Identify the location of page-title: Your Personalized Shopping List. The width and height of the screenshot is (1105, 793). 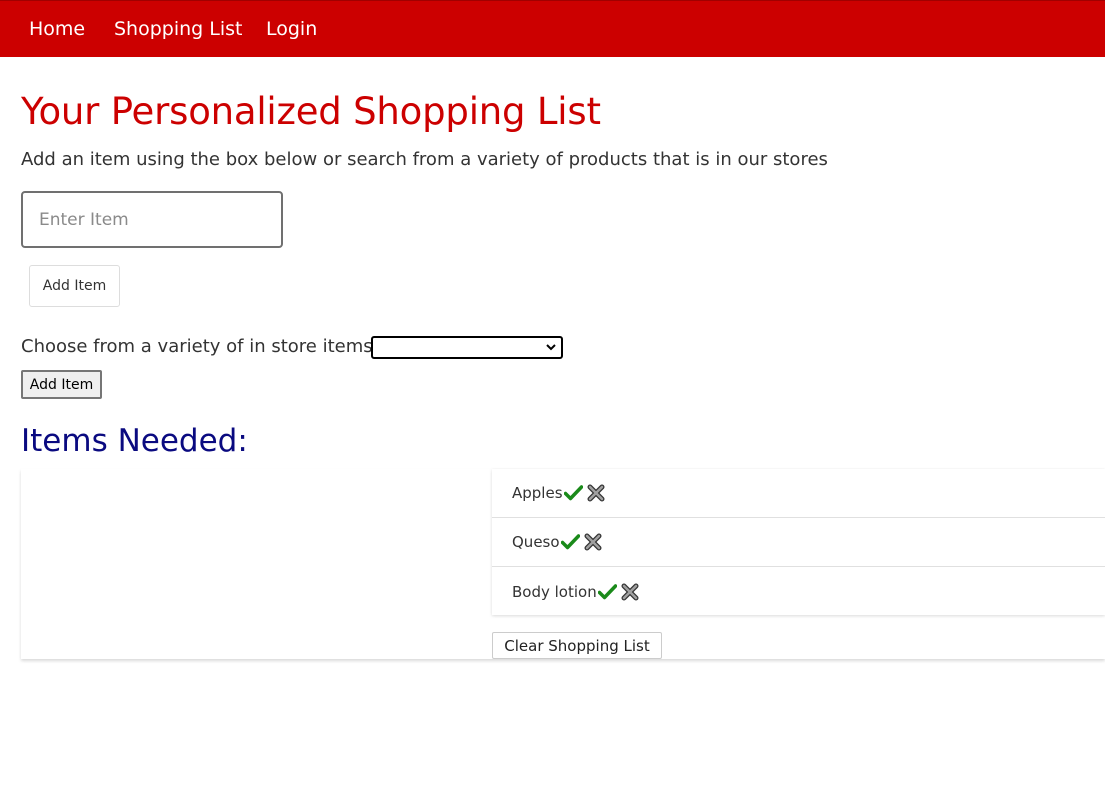
(311, 111).